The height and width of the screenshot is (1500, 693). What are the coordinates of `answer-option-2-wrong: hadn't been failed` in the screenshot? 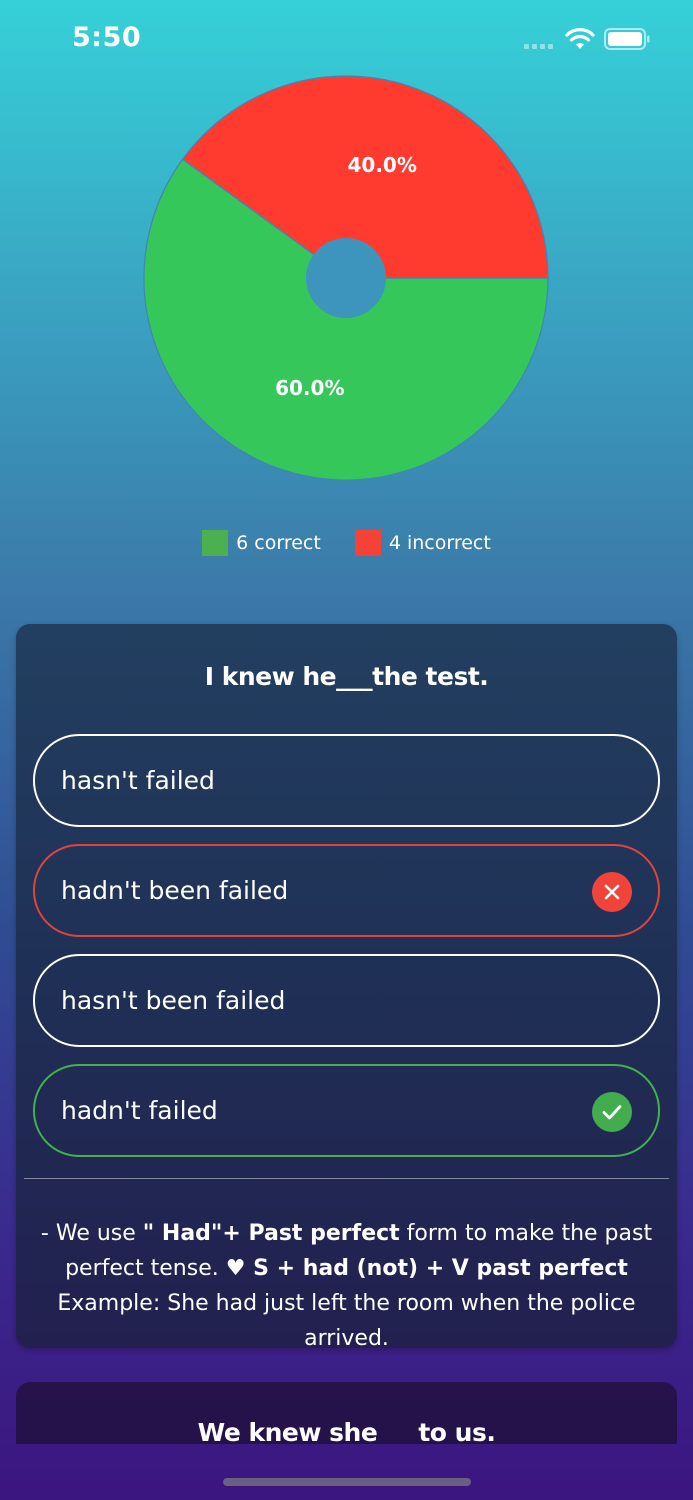 It's located at (346, 890).